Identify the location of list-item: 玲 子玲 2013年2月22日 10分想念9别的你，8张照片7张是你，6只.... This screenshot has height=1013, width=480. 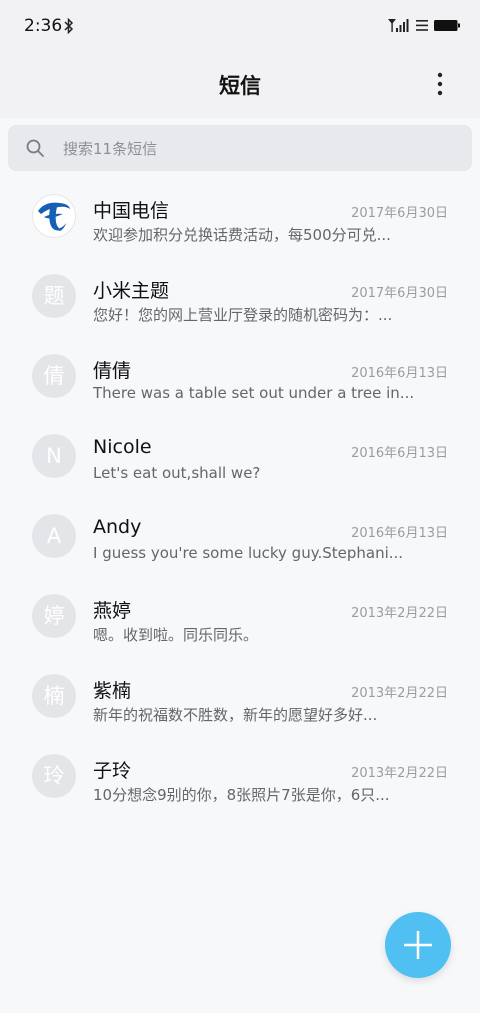
(240, 772).